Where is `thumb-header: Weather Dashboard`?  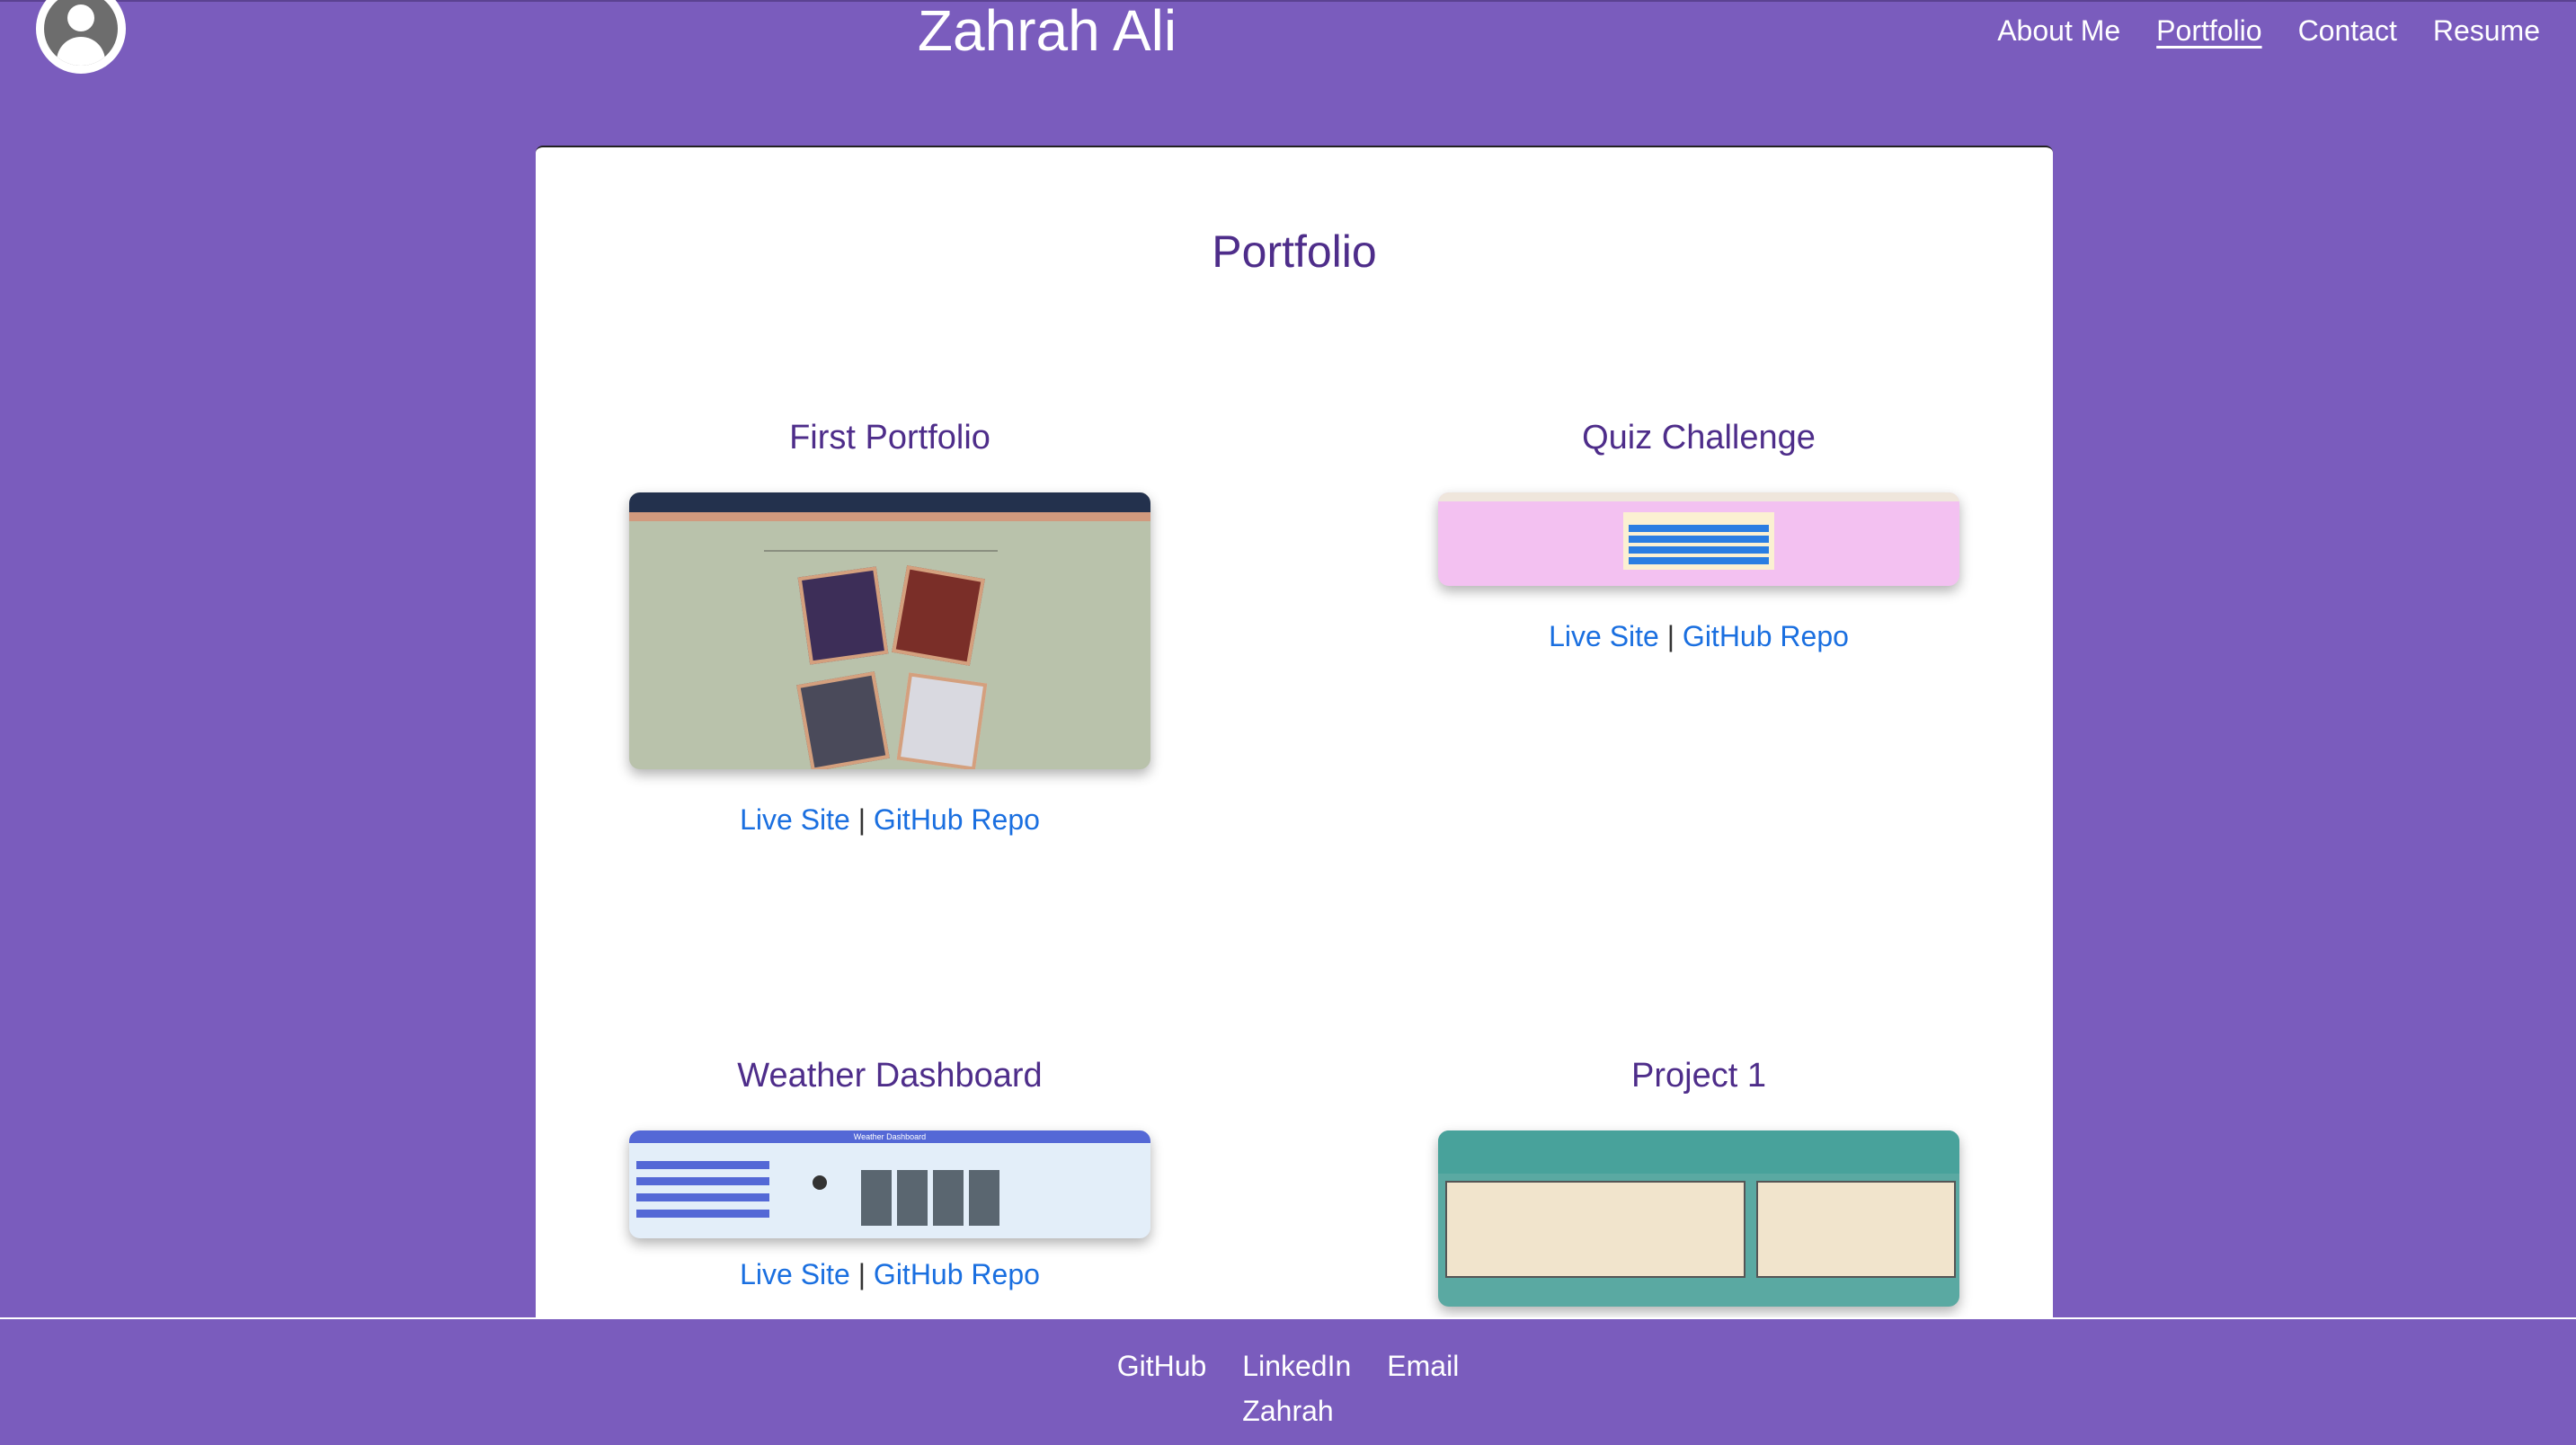 thumb-header: Weather Dashboard is located at coordinates (889, 1136).